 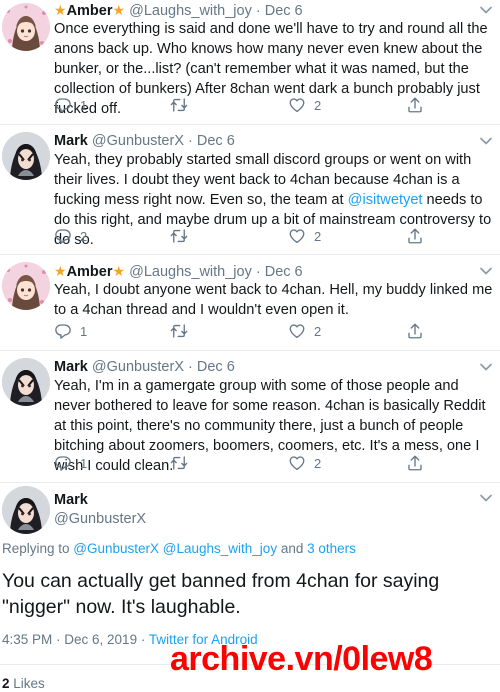 I want to click on replying-others-link: 3 others, so click(x=331, y=548).